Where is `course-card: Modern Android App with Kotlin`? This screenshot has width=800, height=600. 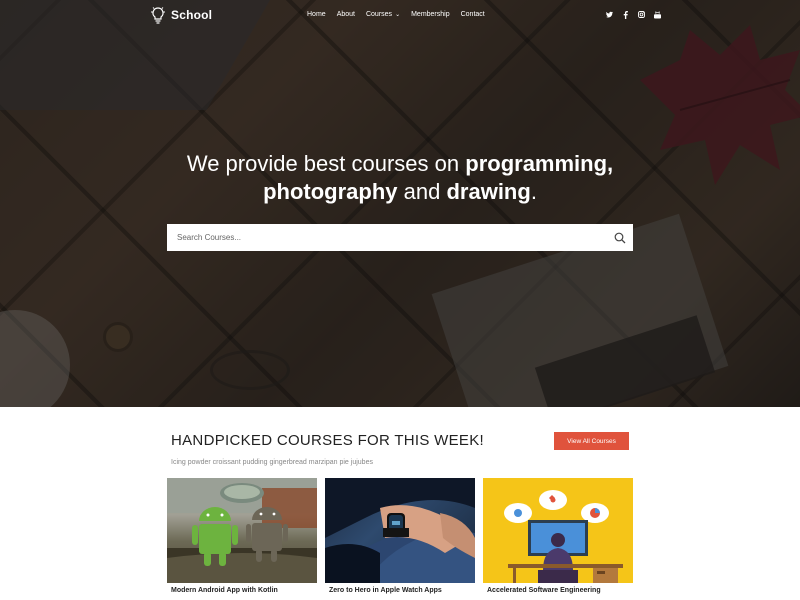
course-card: Modern Android App with Kotlin is located at coordinates (242, 539).